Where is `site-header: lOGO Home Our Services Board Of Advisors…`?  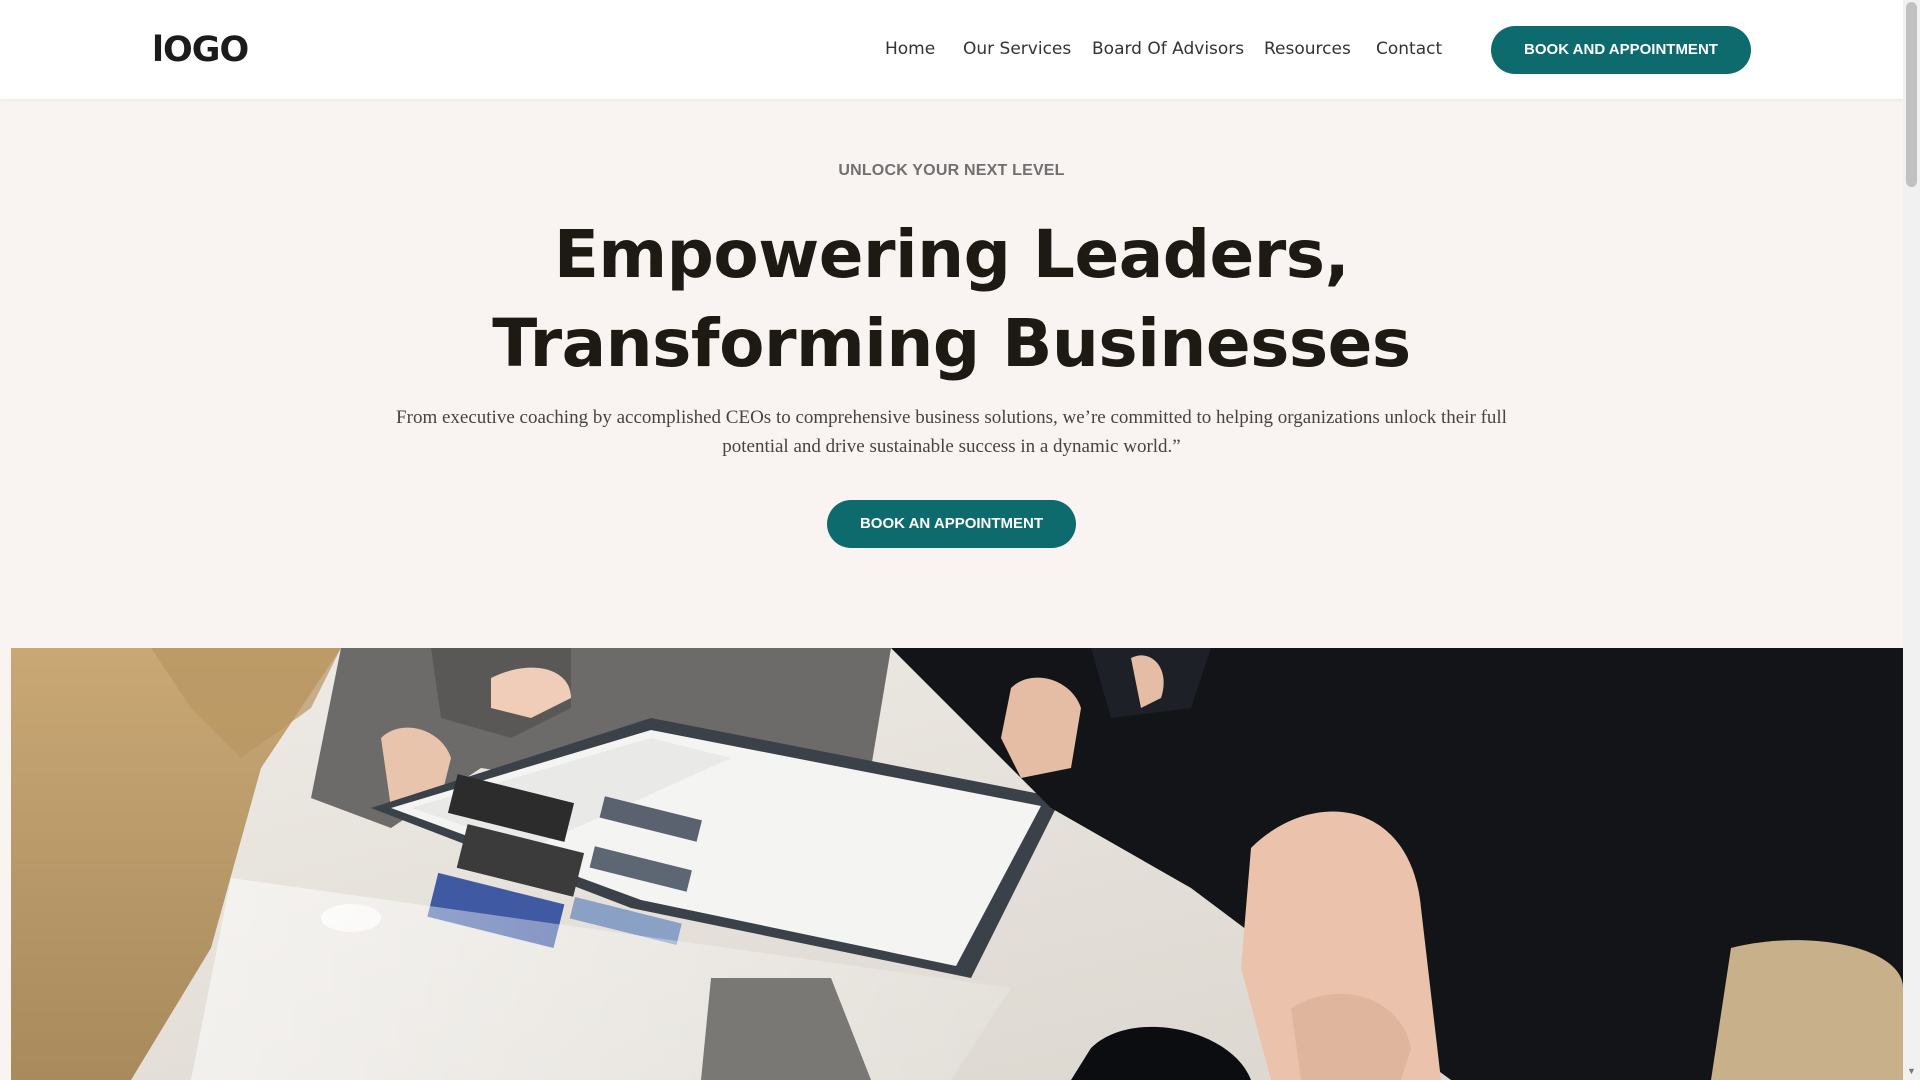 site-header: lOGO Home Our Services Board Of Advisors… is located at coordinates (951, 49).